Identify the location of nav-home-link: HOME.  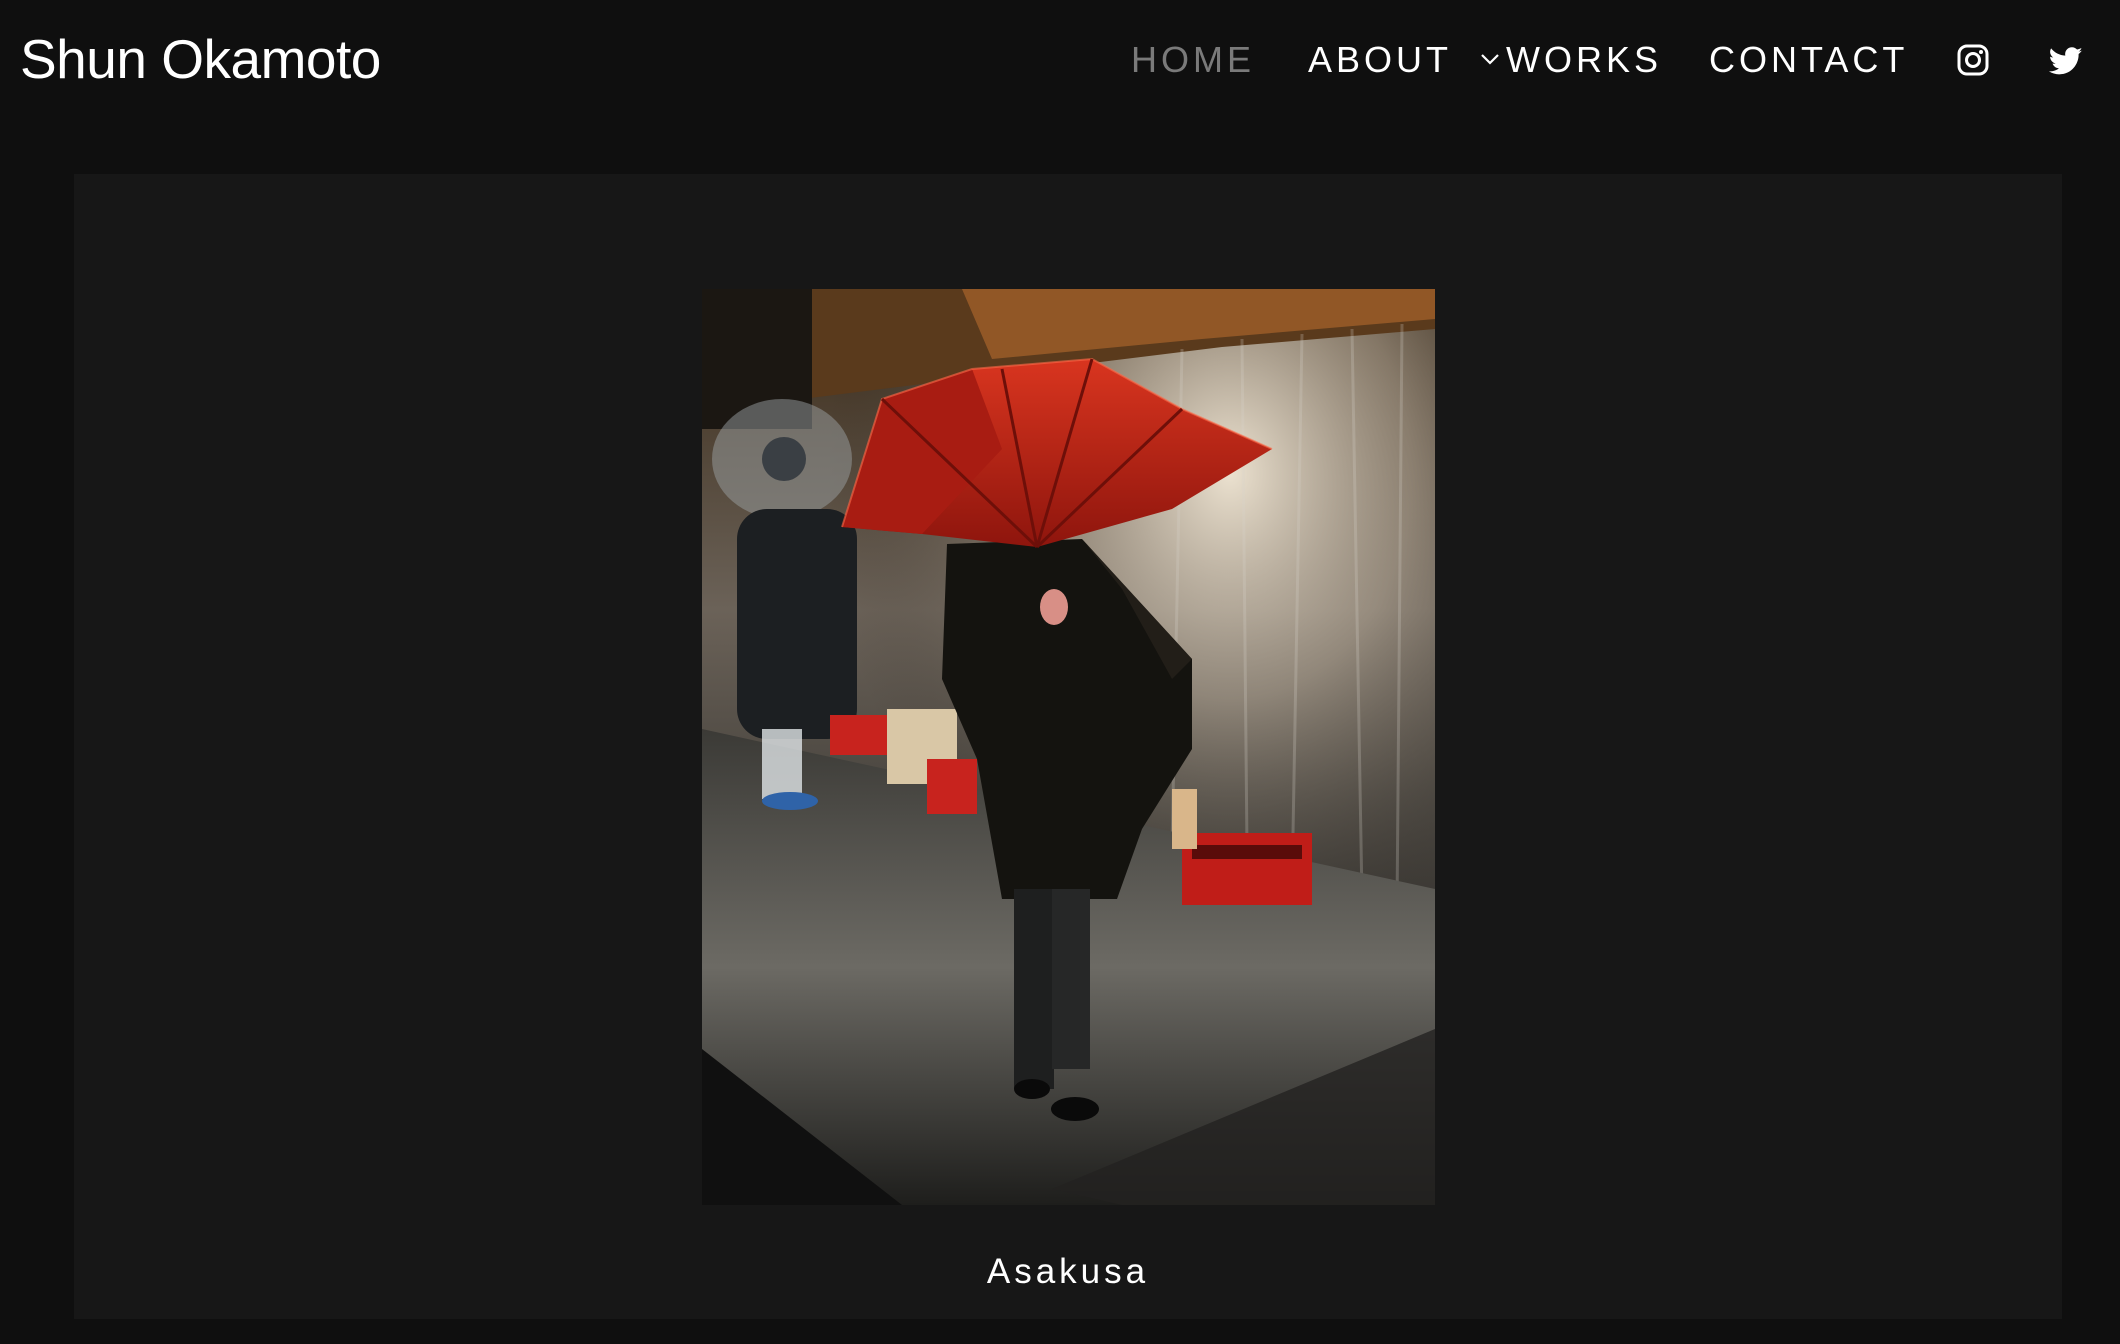
(1193, 60).